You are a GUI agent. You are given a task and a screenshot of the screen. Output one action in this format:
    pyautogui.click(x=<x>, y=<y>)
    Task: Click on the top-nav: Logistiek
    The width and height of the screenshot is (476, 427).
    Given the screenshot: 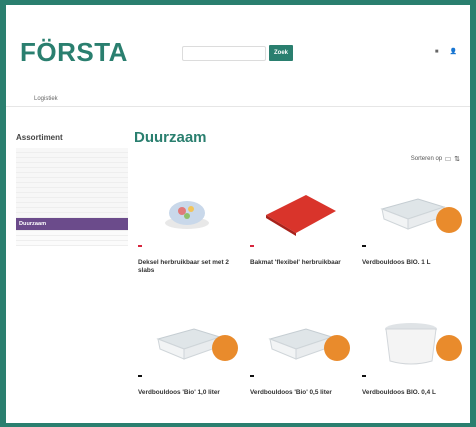 What is the action you would take?
    pyautogui.click(x=238, y=99)
    